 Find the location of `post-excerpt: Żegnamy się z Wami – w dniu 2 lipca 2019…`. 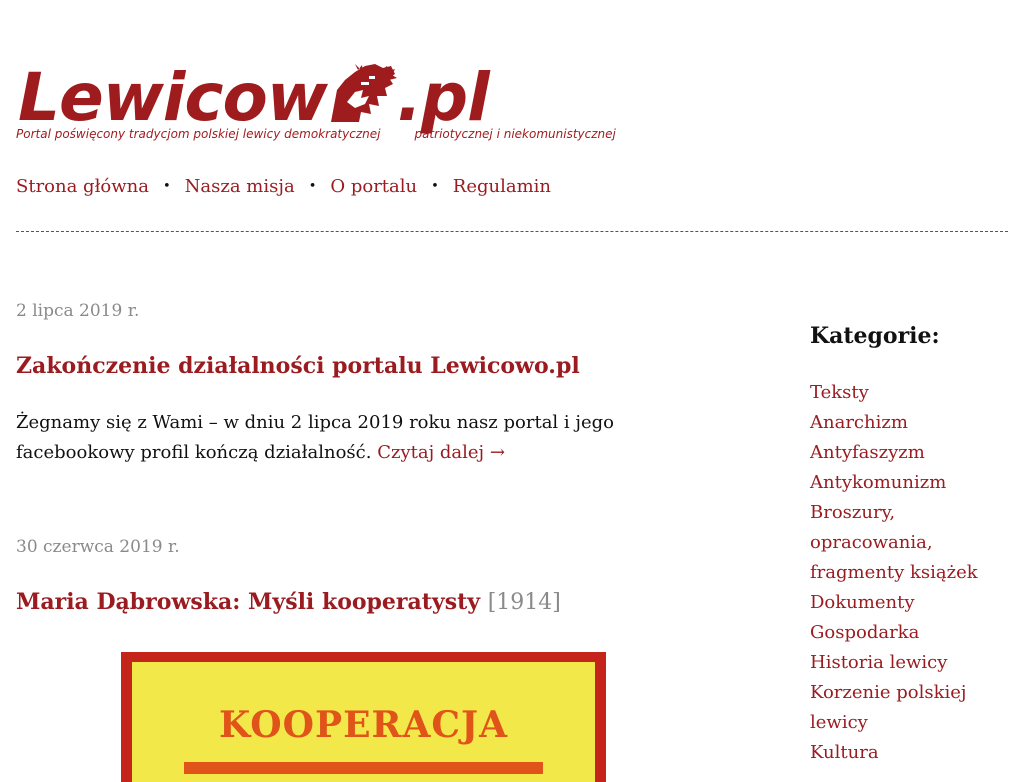

post-excerpt: Żegnamy się z Wami – w dniu 2 lipca 2019… is located at coordinates (316, 438).